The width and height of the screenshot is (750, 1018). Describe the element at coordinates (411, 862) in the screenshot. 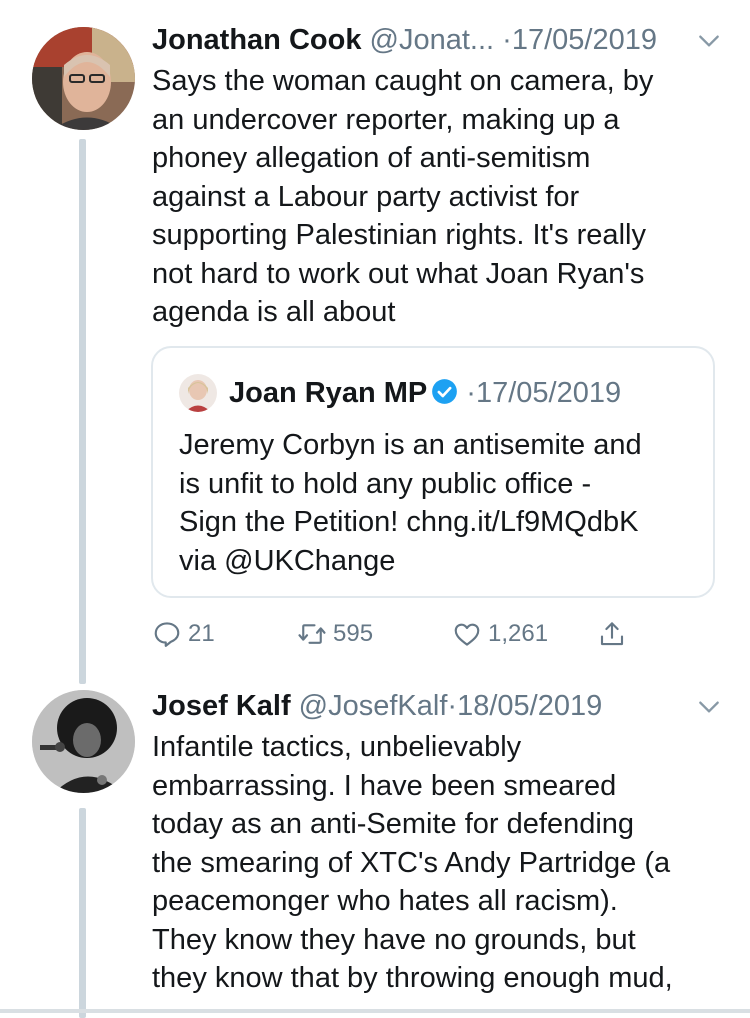

I see `tweet-line: the smearing of XTC's Andy Partridge (a` at that location.